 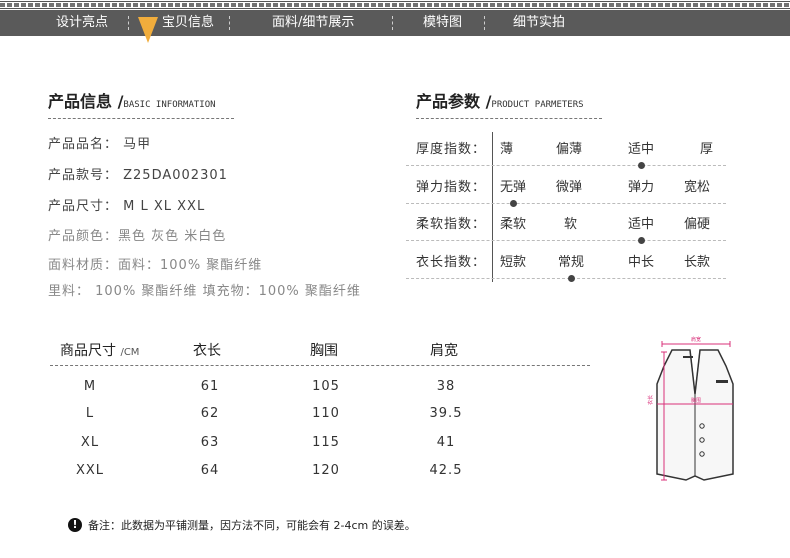 I want to click on measure-cell: 110, so click(x=326, y=413).